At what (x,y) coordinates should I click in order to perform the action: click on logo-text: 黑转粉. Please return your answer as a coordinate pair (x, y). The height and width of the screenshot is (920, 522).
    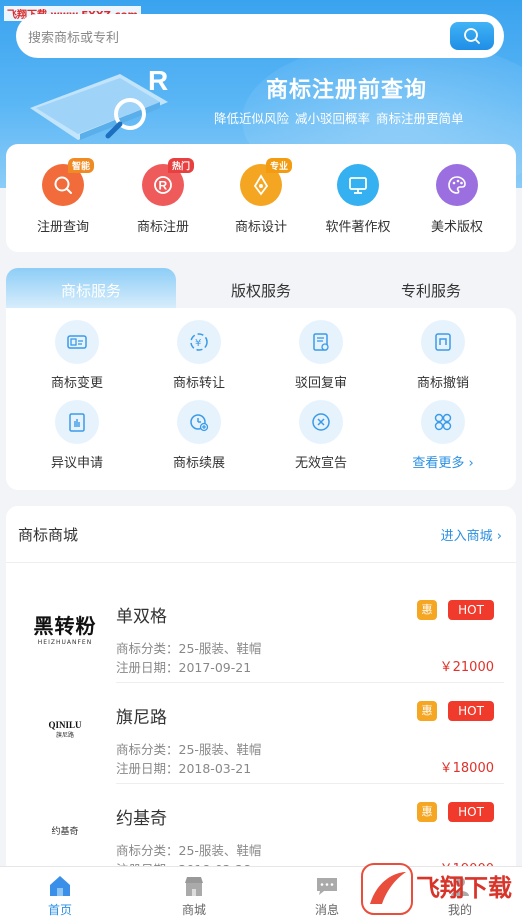
    Looking at the image, I should click on (65, 626).